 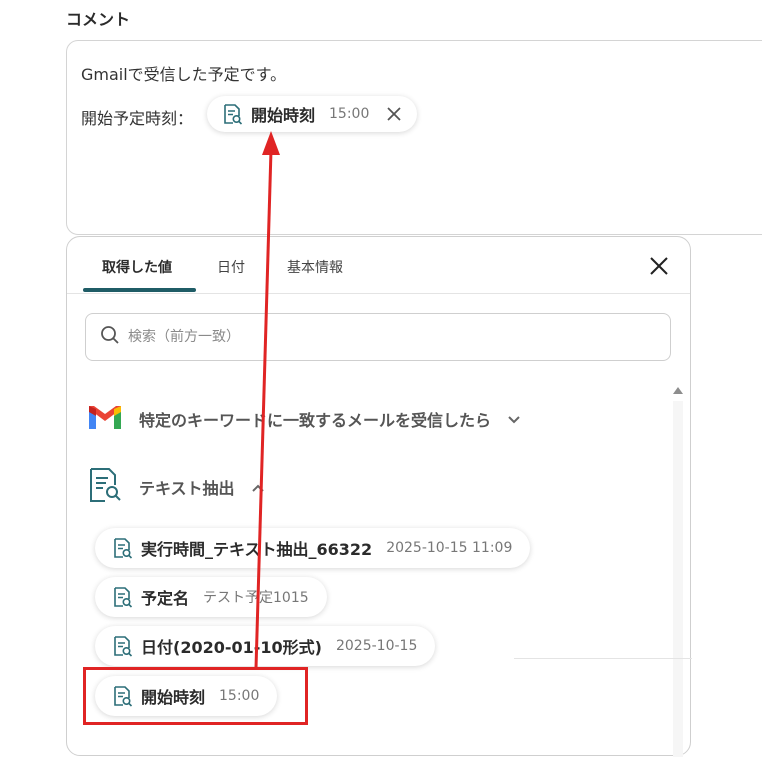 I want to click on value-item: 日付(2020-01-10形式) 2025-10-15, so click(x=265, y=646).